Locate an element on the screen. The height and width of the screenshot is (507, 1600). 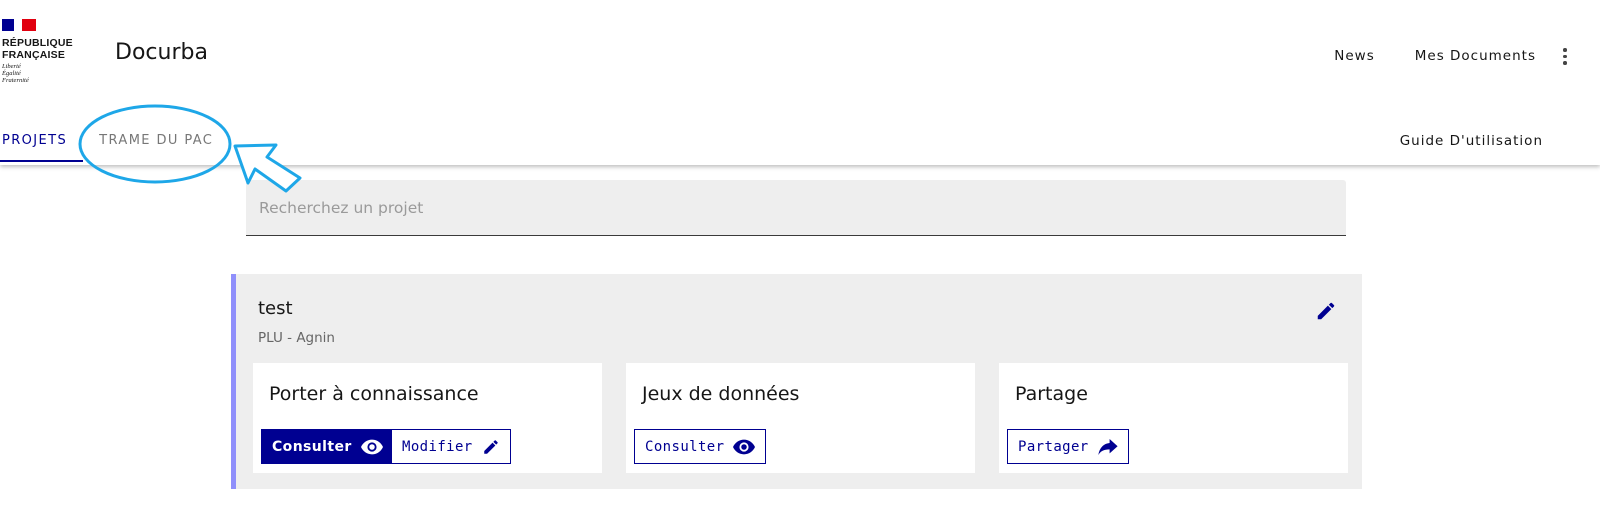
card-title: Porter à connaissance is located at coordinates (374, 394).